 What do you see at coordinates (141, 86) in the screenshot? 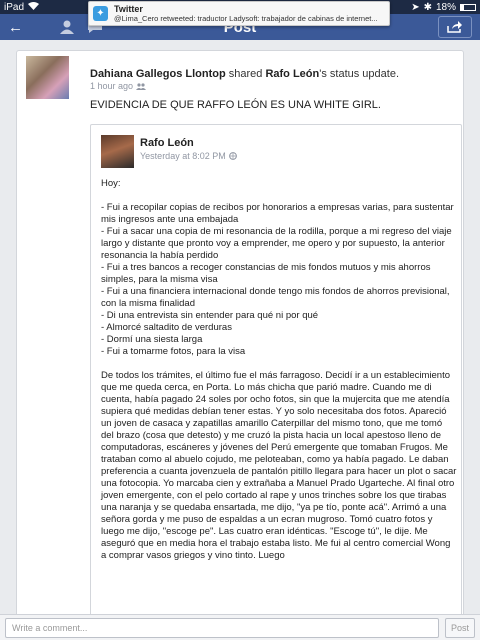
I see `friends-audience-icon` at bounding box center [141, 86].